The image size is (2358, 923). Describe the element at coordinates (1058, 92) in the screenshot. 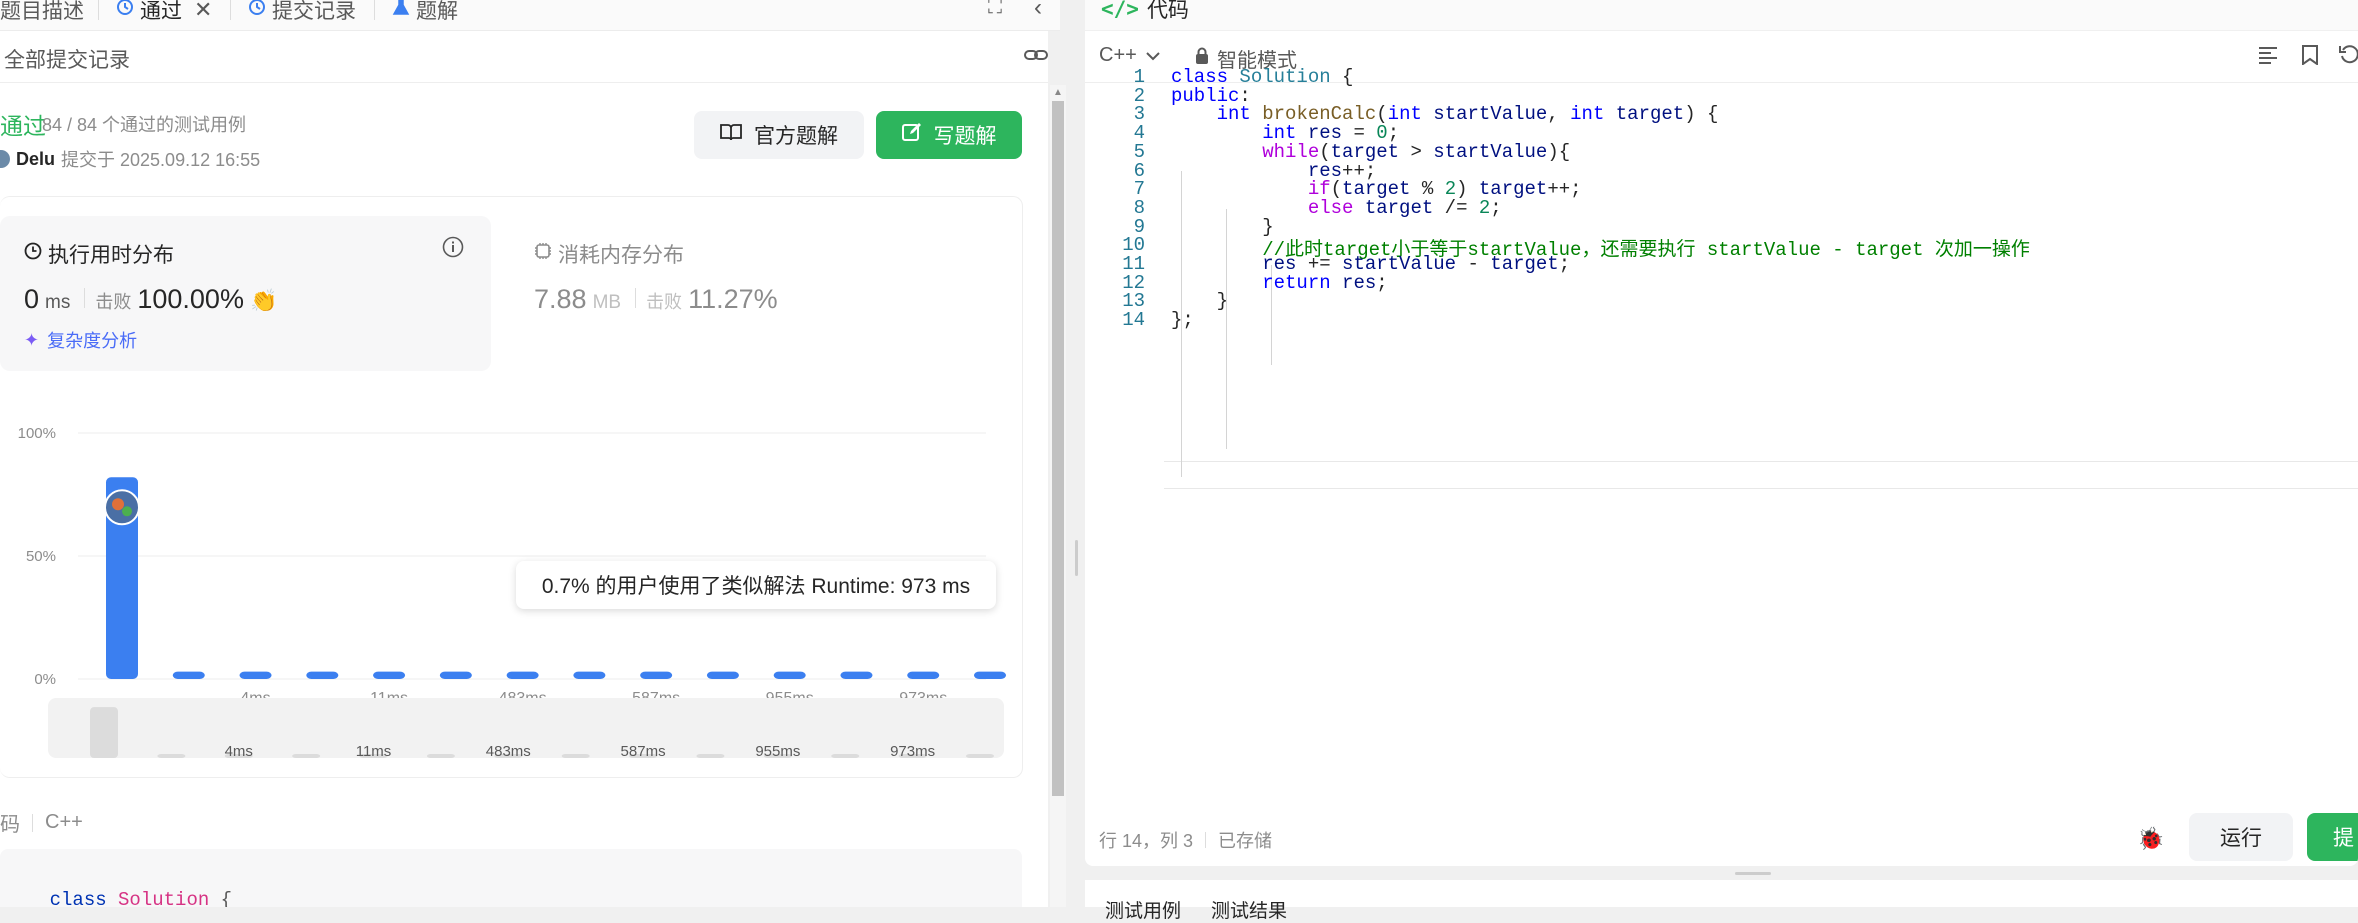

I see `scroll-up-icon: ▲` at that location.